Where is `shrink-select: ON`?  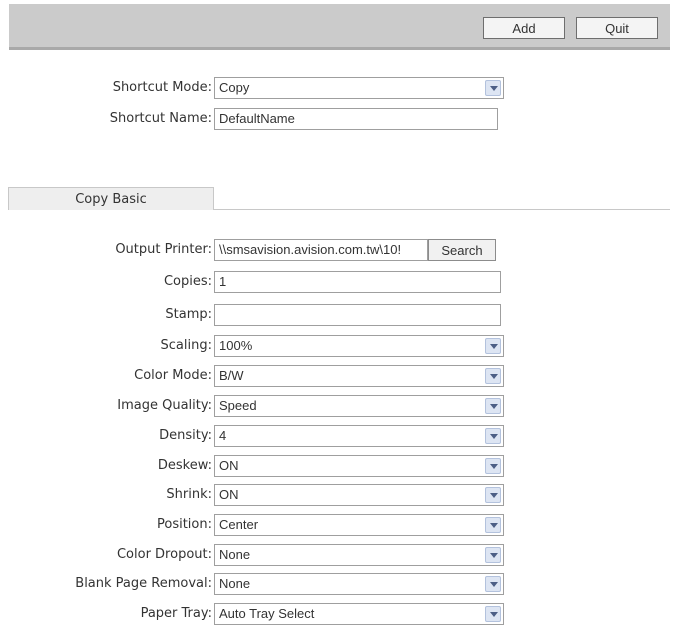
shrink-select: ON is located at coordinates (359, 495).